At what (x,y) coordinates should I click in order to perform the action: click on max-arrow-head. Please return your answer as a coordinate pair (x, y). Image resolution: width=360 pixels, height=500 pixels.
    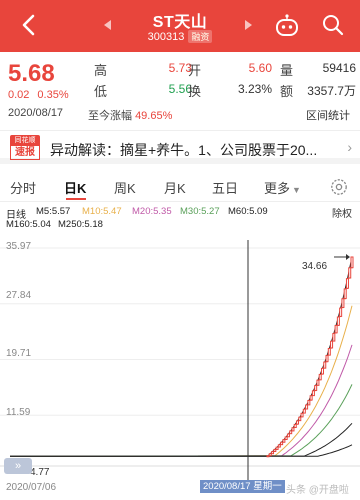
    Looking at the image, I should click on (348, 256).